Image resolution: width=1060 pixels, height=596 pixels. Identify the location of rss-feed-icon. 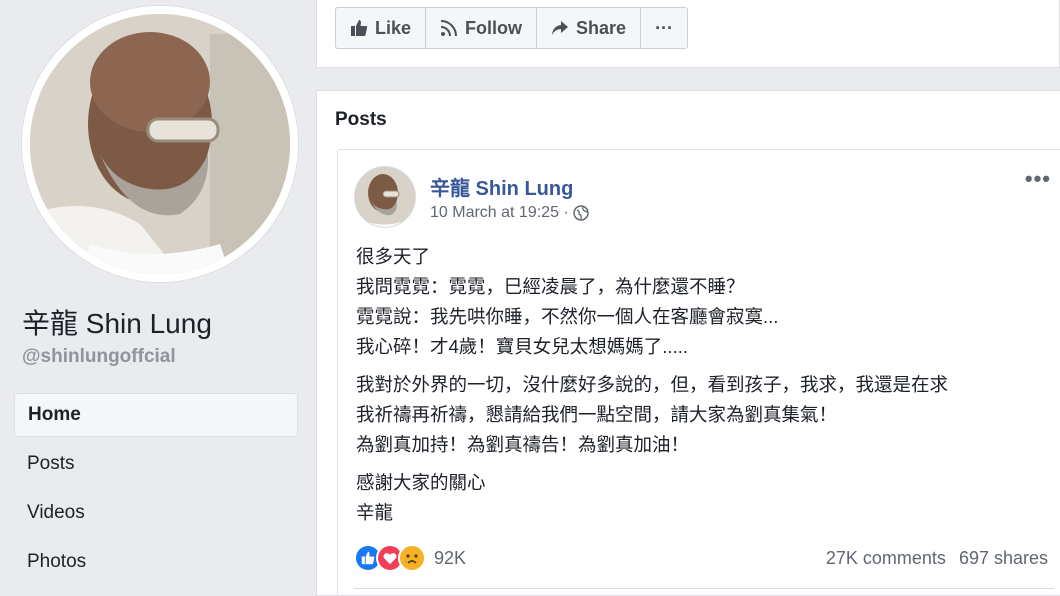
(449, 28).